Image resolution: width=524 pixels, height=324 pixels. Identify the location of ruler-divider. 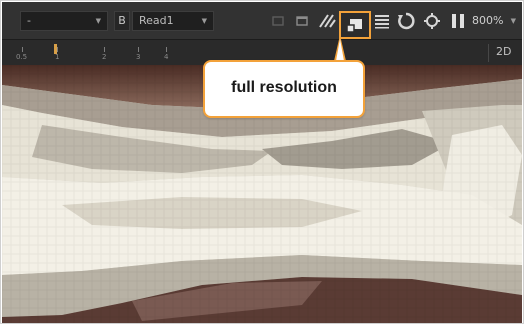
(488, 53).